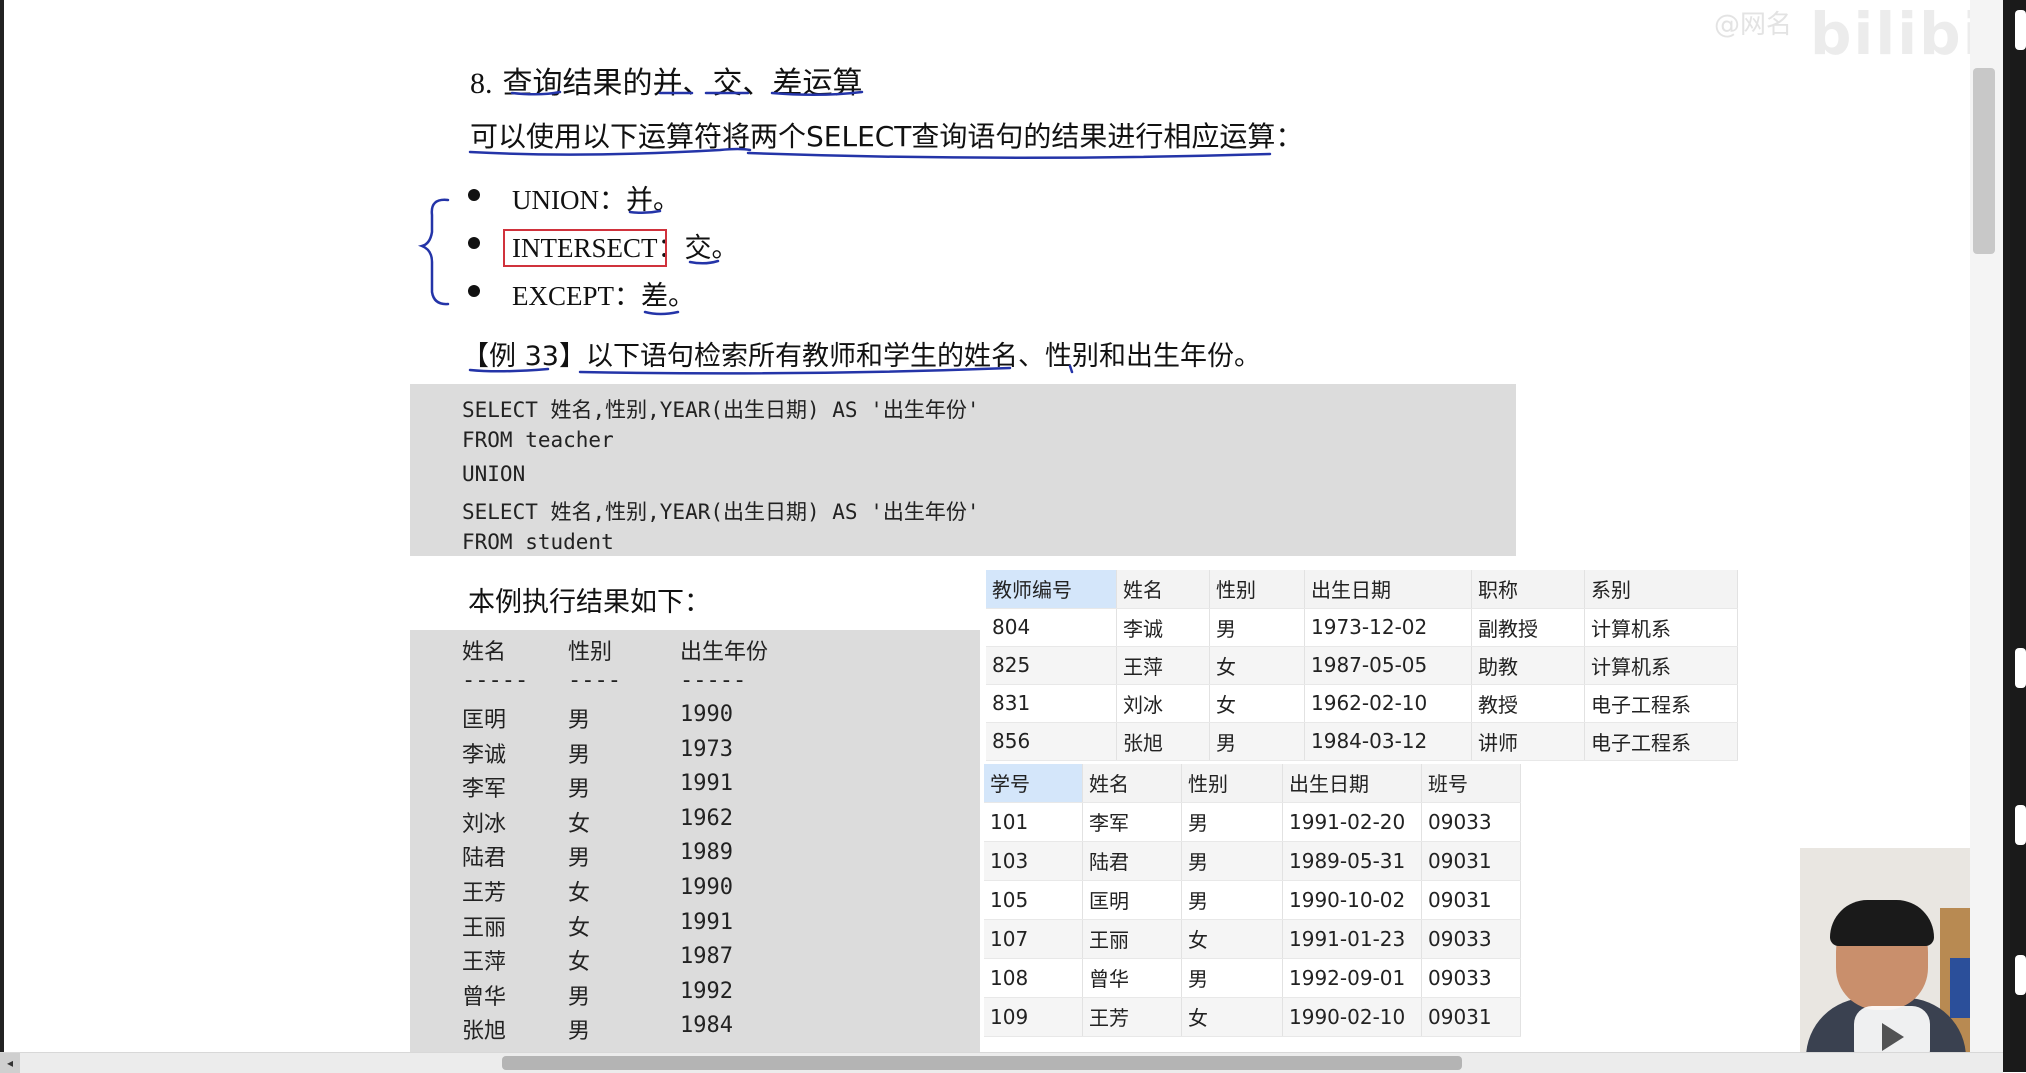 This screenshot has width=2026, height=1073. I want to click on table-cell: 1990-02-10, so click(1352, 1017).